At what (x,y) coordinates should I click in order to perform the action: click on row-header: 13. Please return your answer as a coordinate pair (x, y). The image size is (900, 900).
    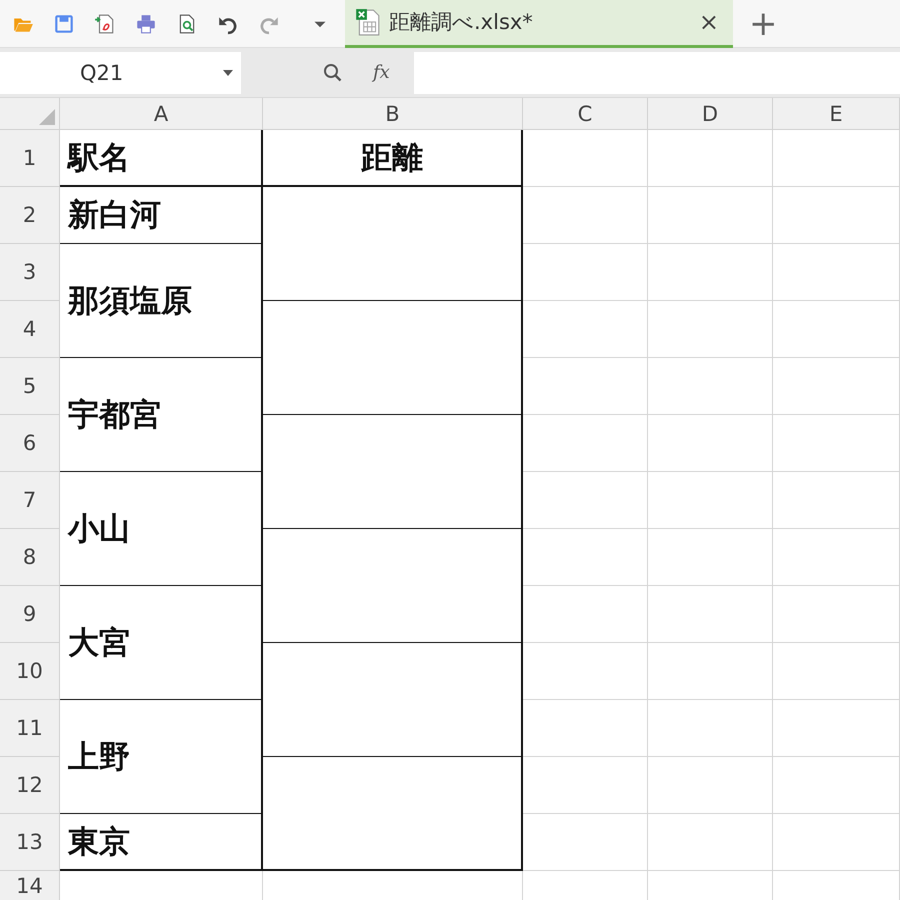
    Looking at the image, I should click on (30, 842).